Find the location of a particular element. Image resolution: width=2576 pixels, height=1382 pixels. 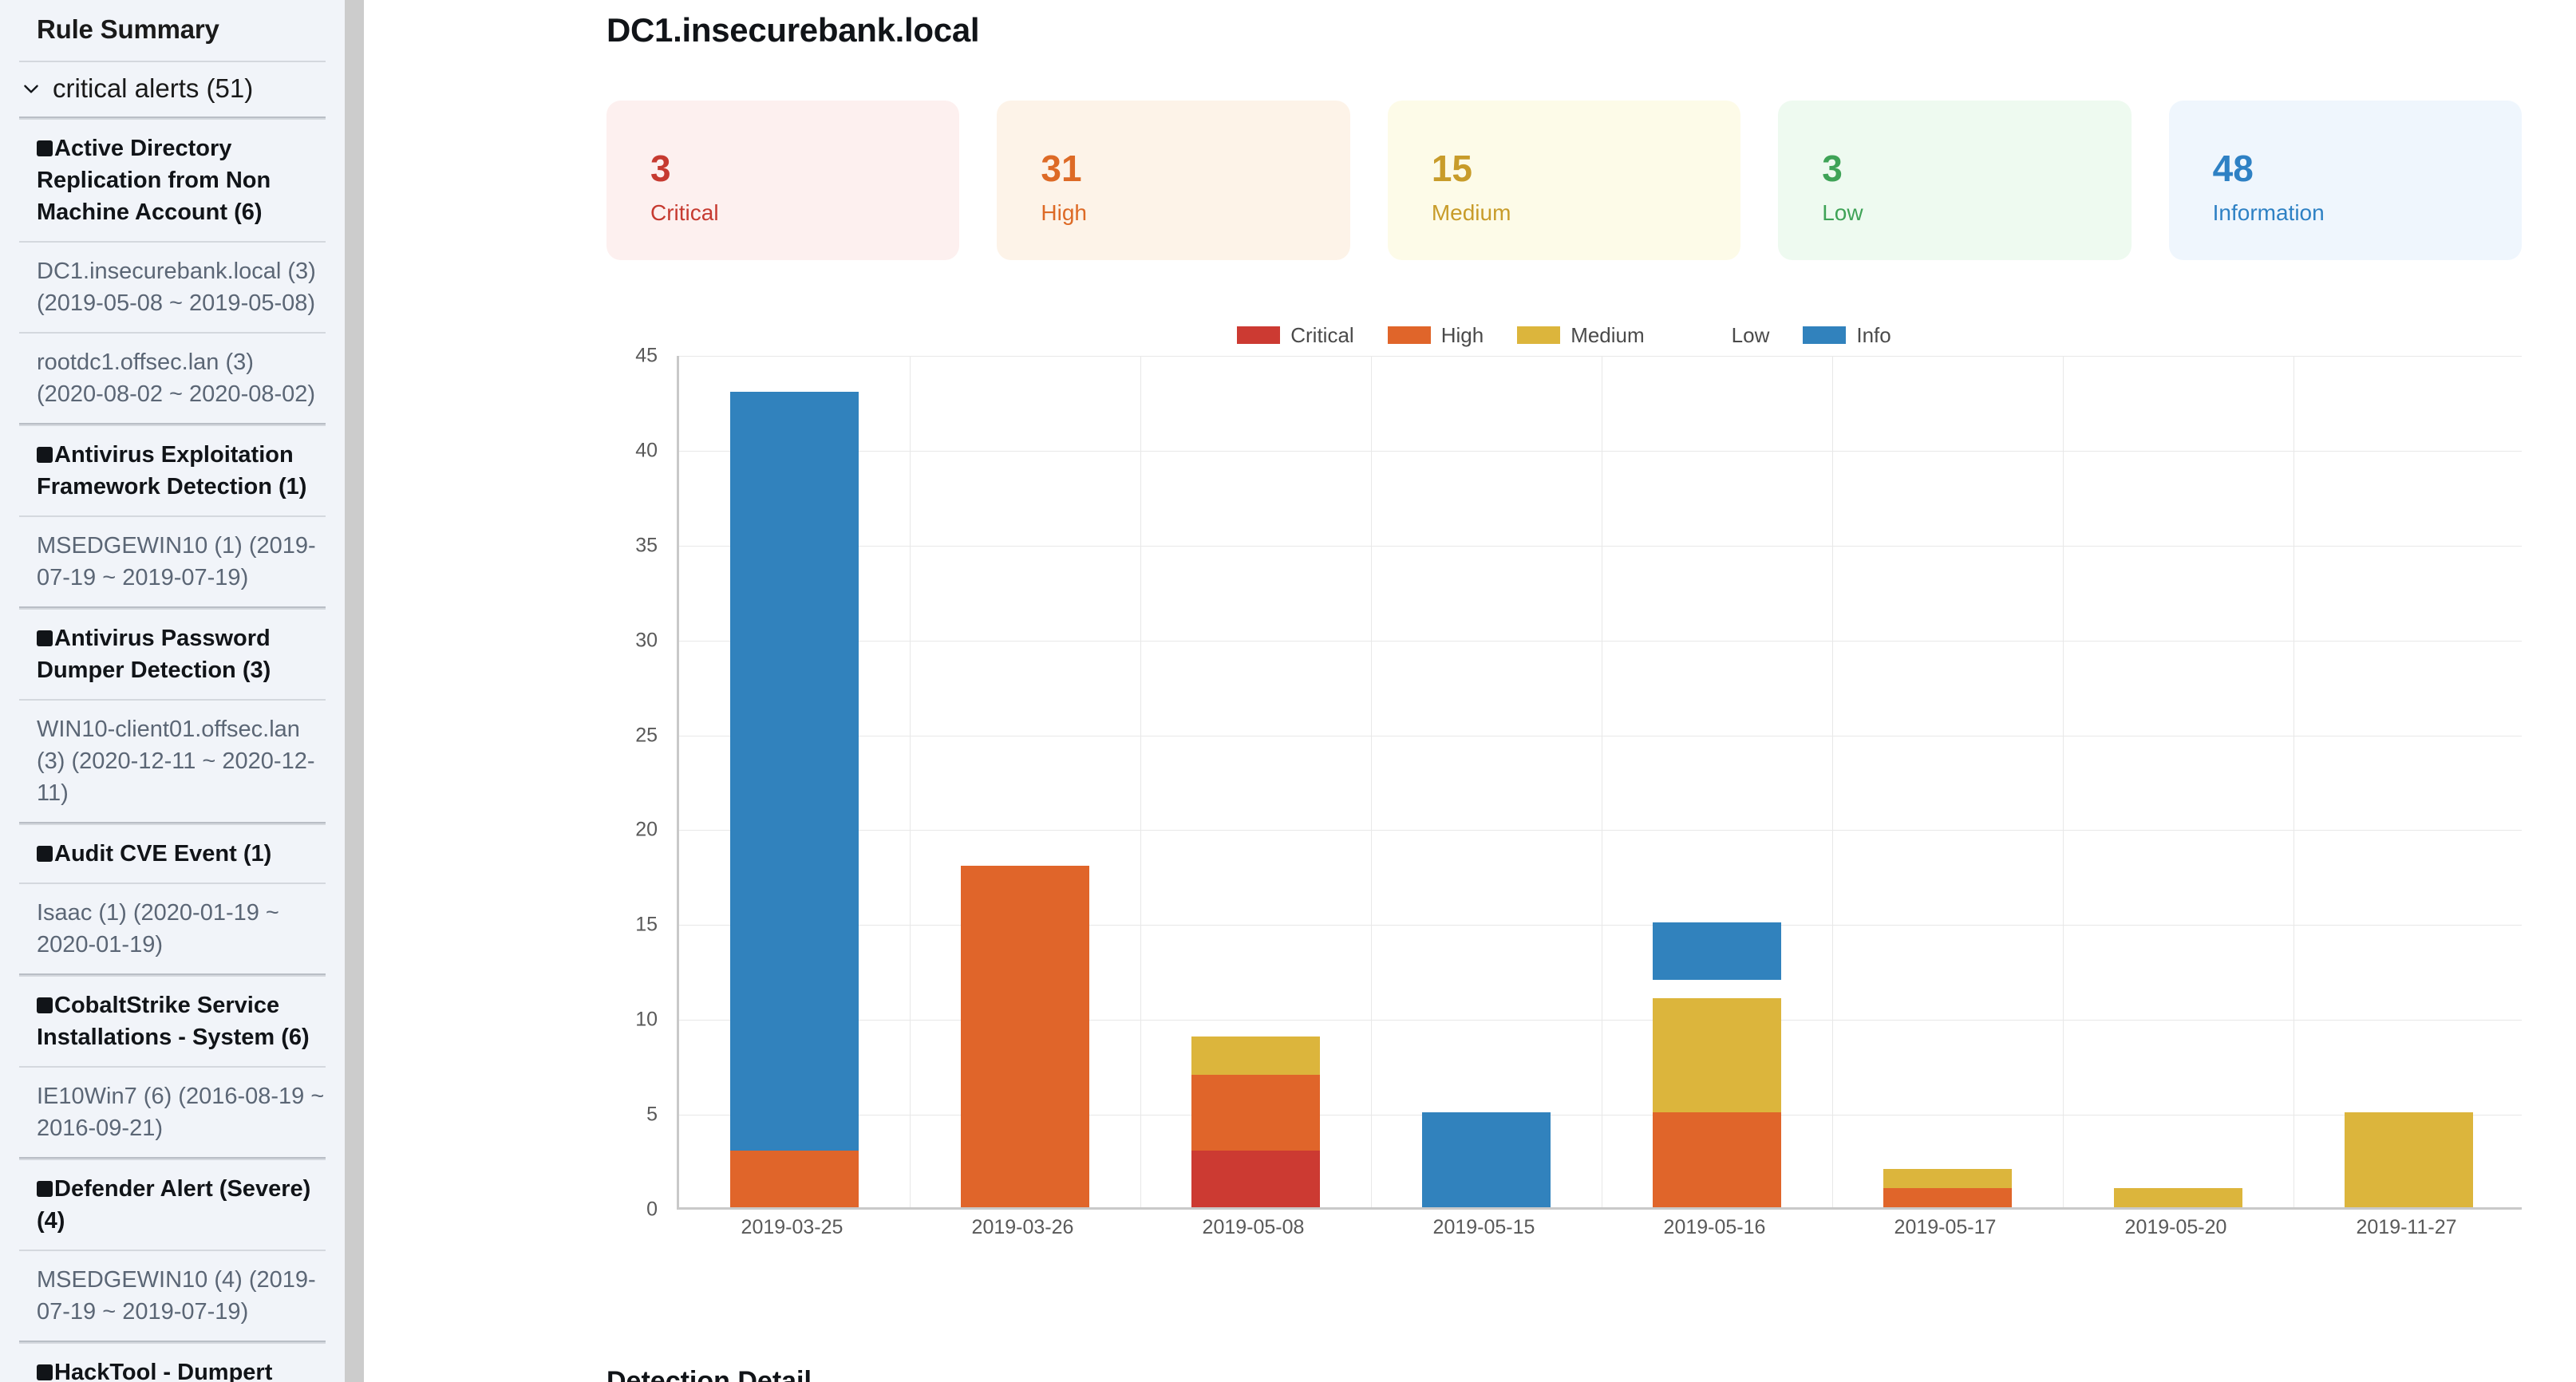

legend-item-high: High is located at coordinates (1435, 335).